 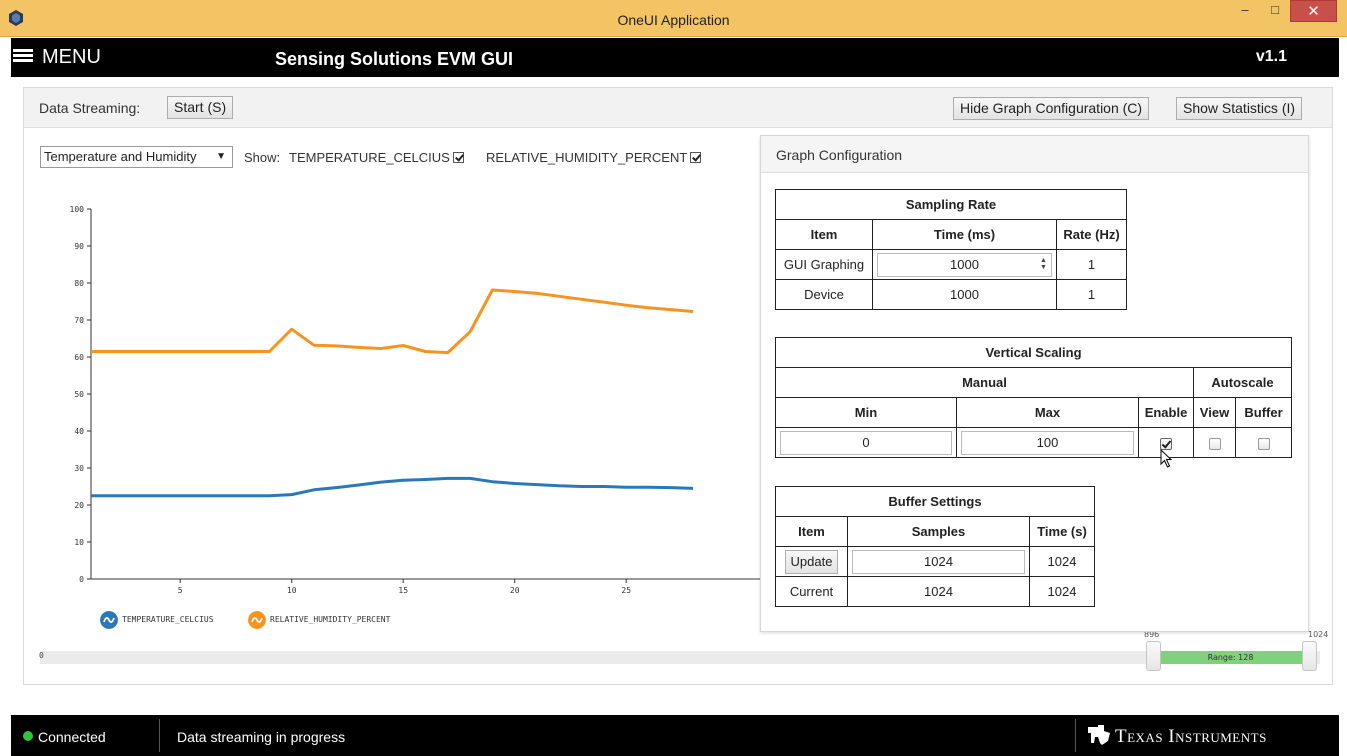 What do you see at coordinates (168, 619) in the screenshot?
I see `legend-label-temperature: TEMPERATURE_CELCIUS` at bounding box center [168, 619].